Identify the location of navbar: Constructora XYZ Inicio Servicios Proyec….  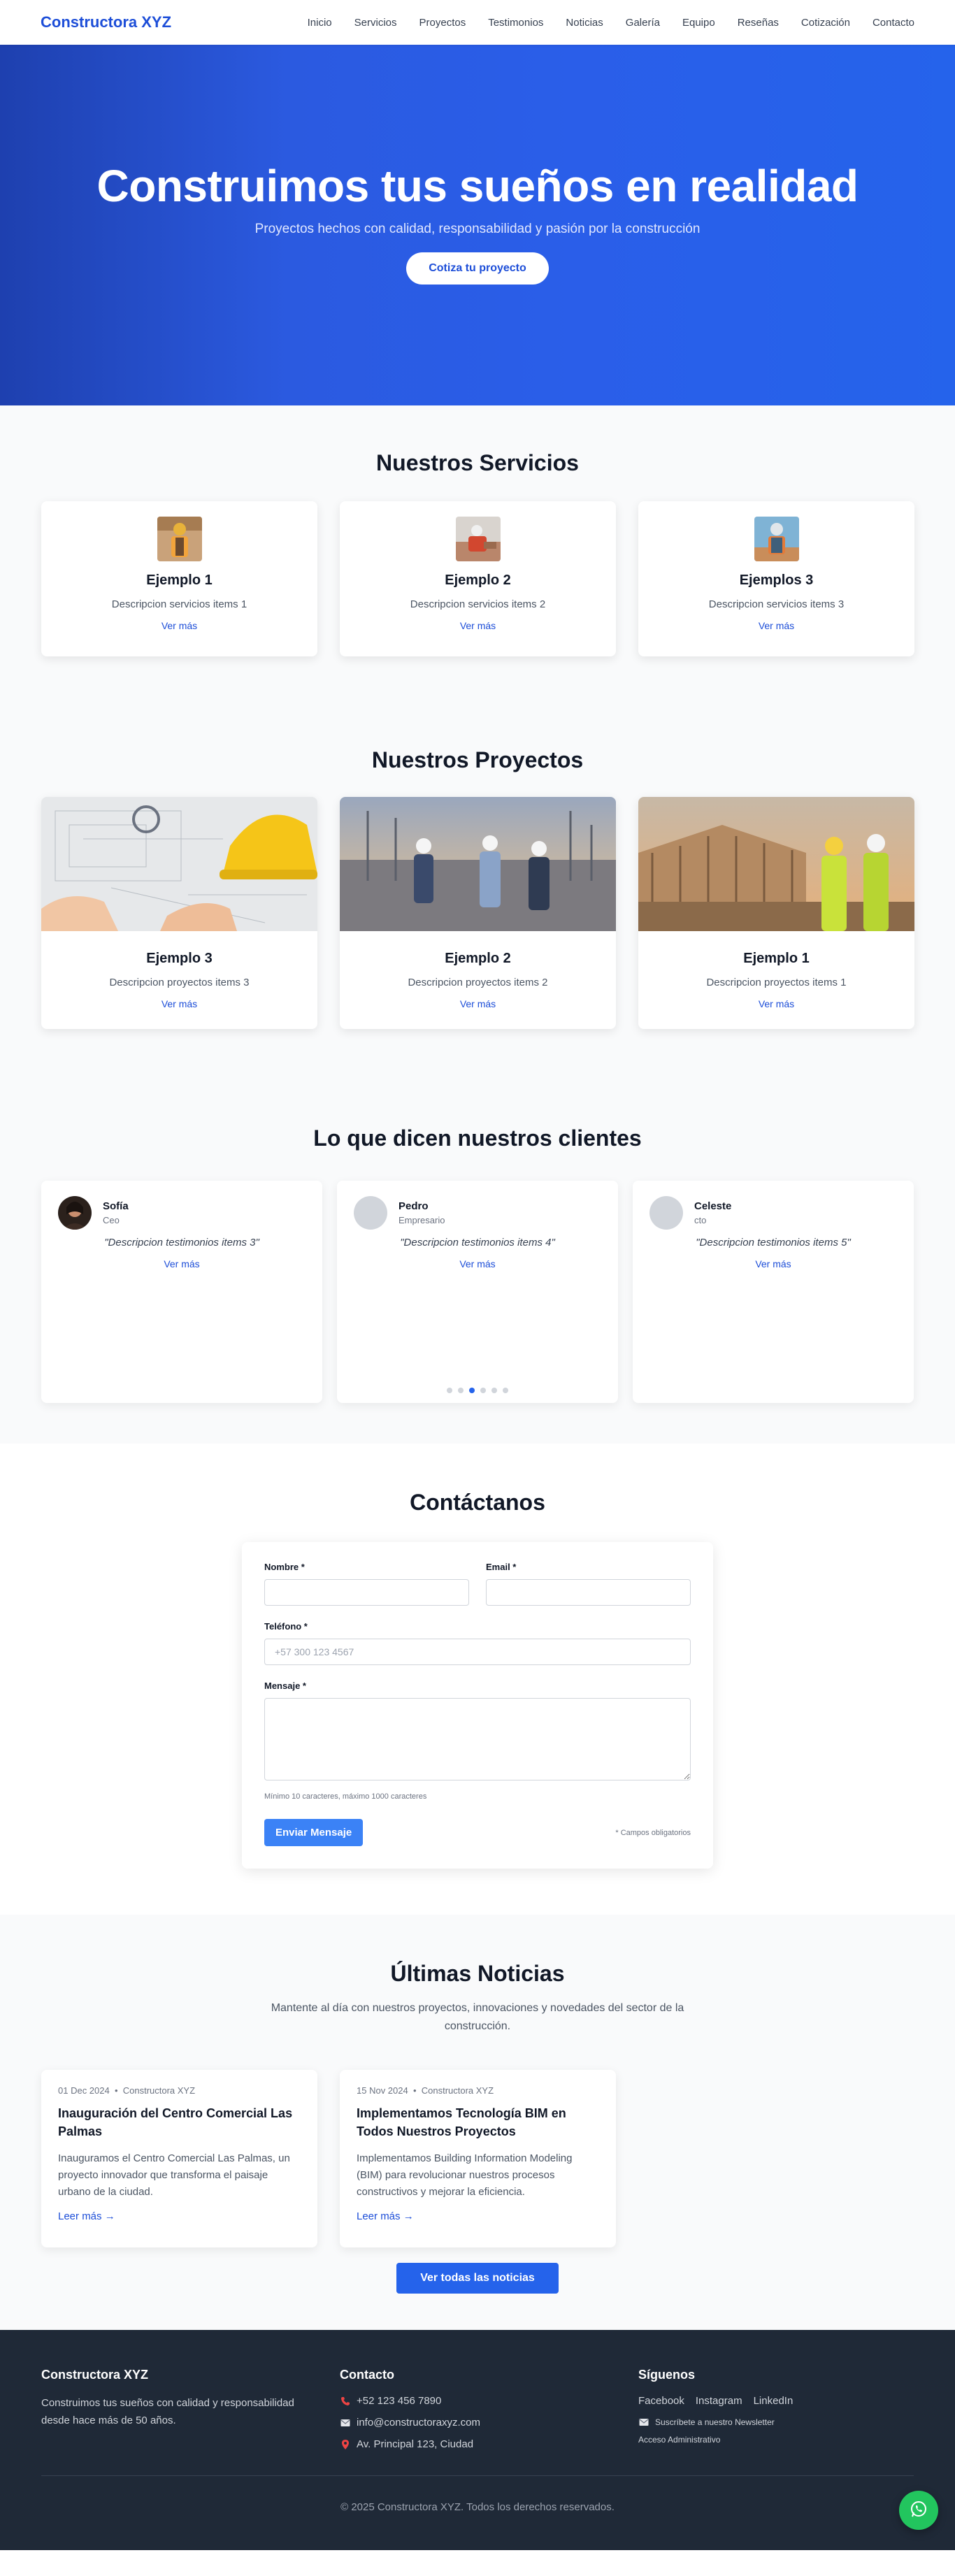
(477, 22).